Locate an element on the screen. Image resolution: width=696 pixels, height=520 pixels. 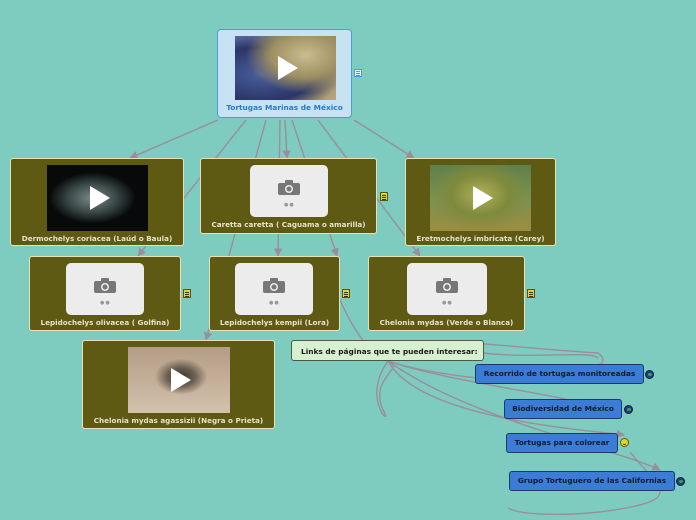
smiley-icon is located at coordinates (624, 442).